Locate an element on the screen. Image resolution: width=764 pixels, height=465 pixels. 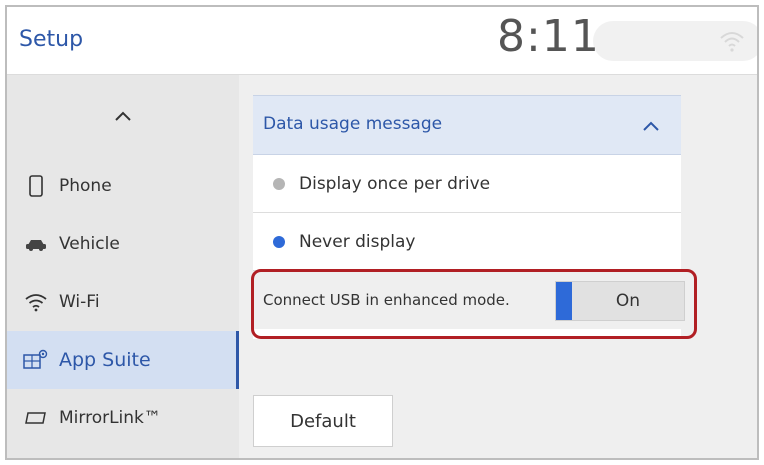
option-label: Display once per drive is located at coordinates (395, 183).